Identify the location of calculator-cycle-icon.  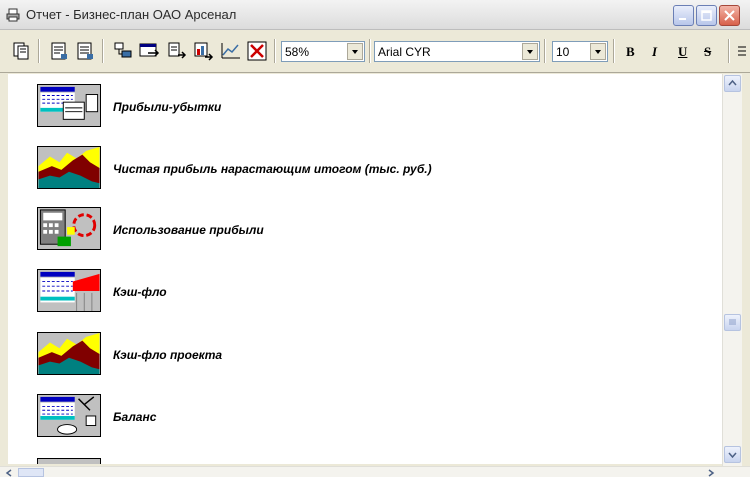
(69, 228).